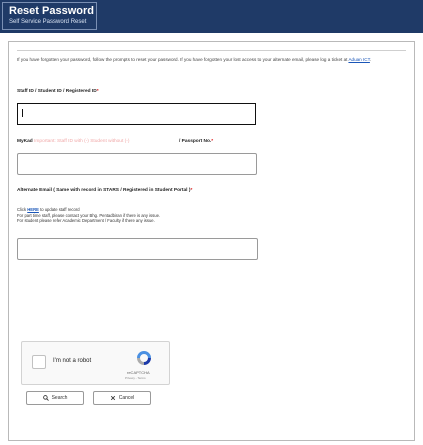 The width and height of the screenshot is (423, 445). Describe the element at coordinates (126, 398) in the screenshot. I see `cancel-button-label: Cancel` at that location.